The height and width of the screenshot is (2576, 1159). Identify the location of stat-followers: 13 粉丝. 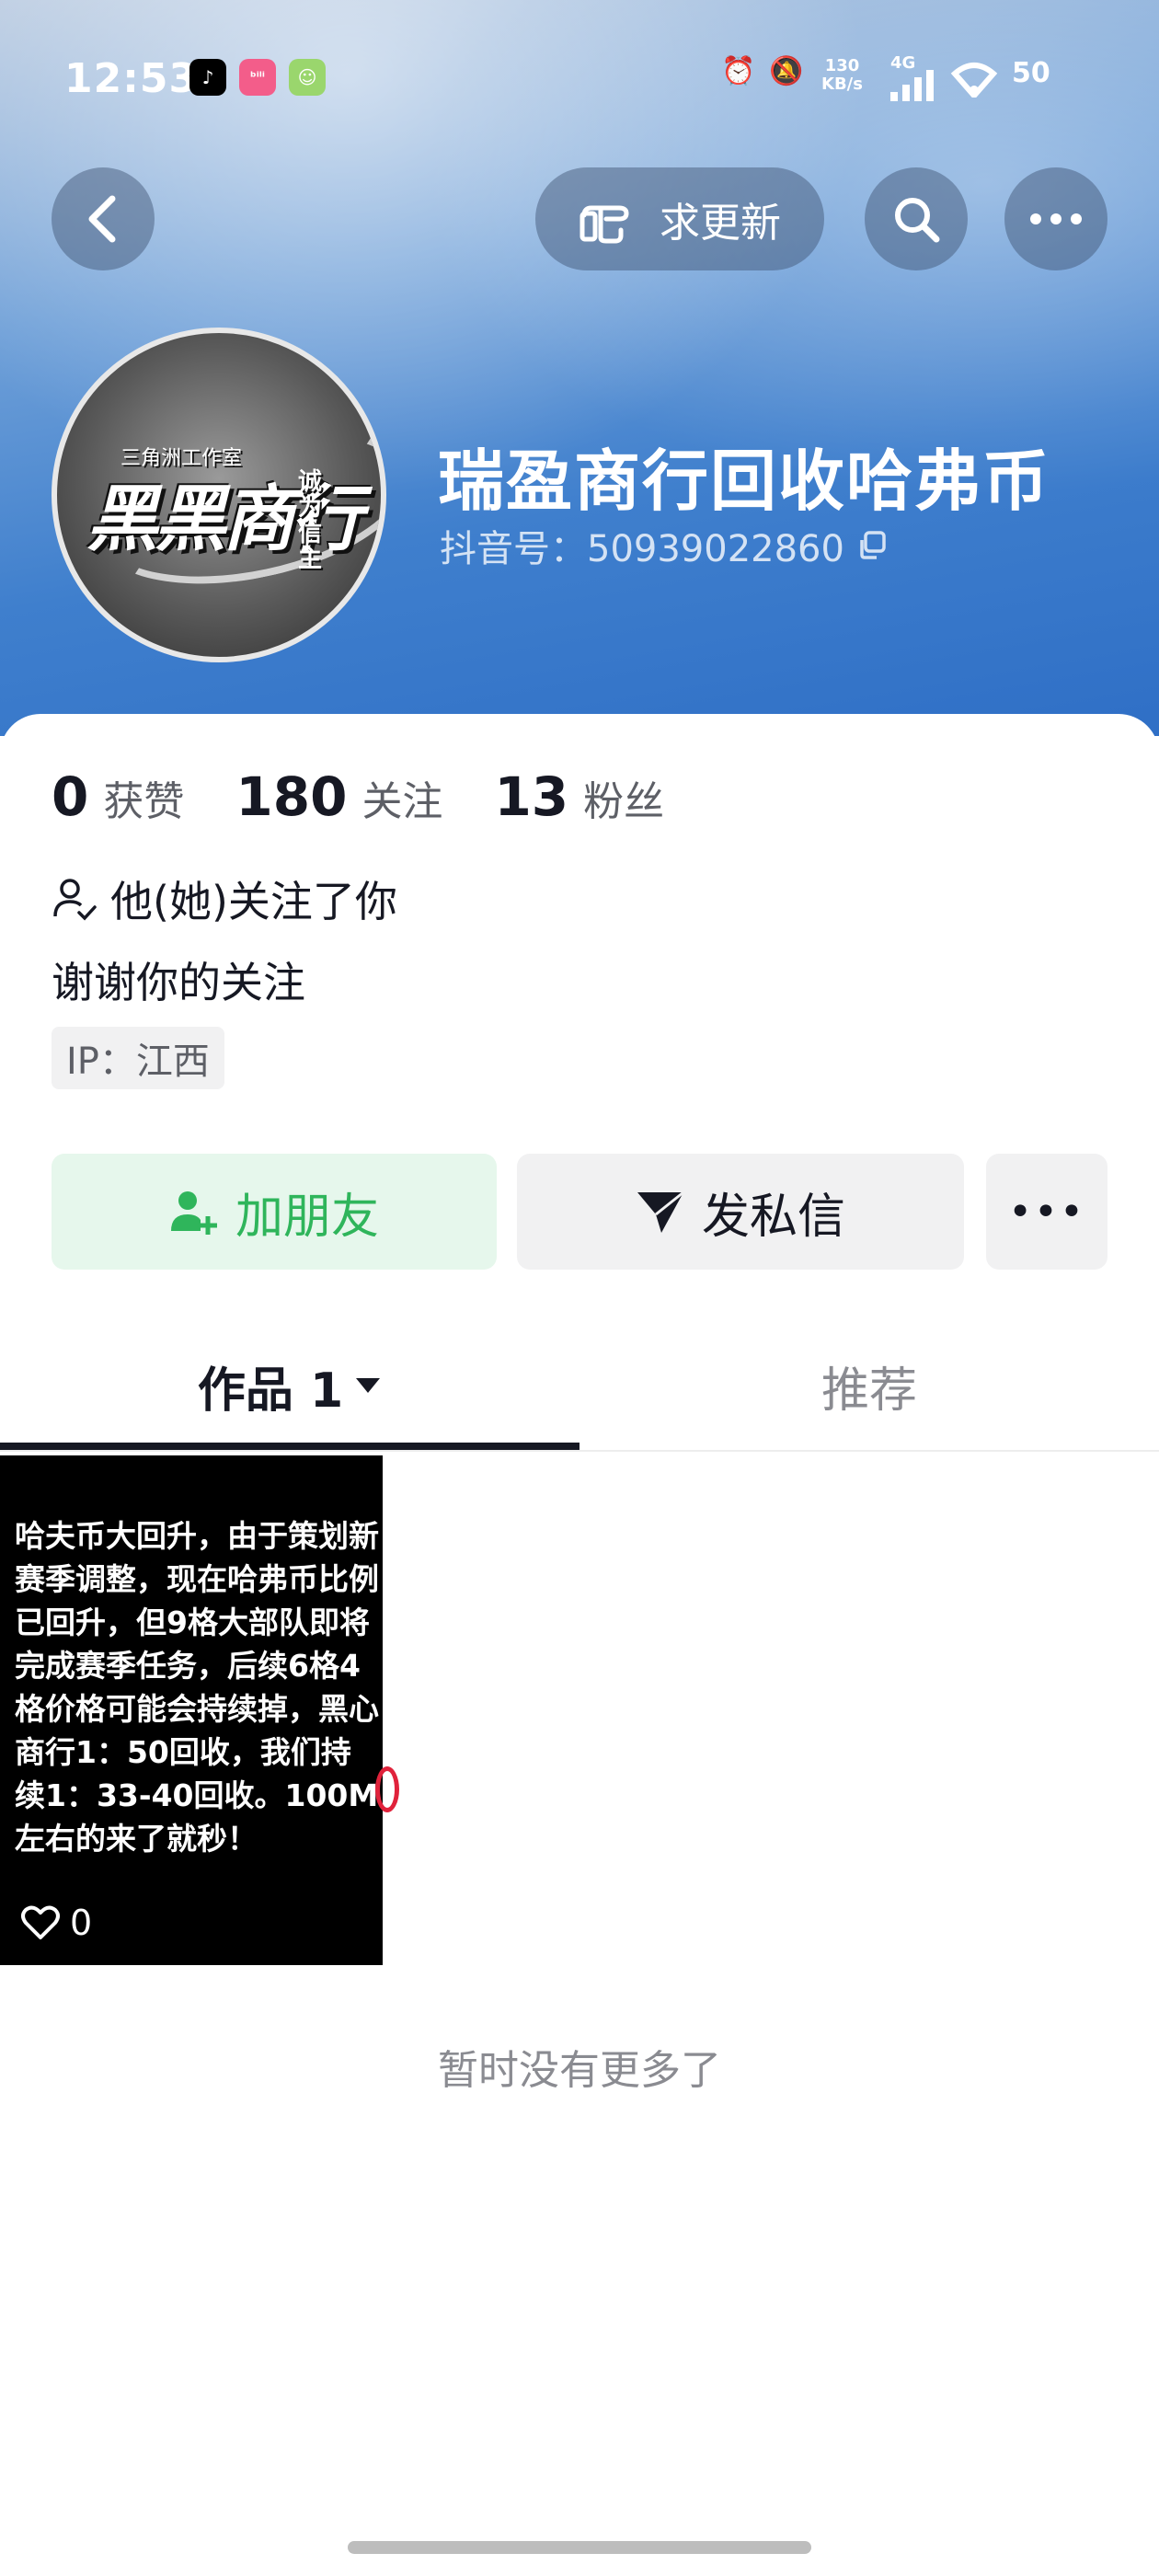
(579, 796).